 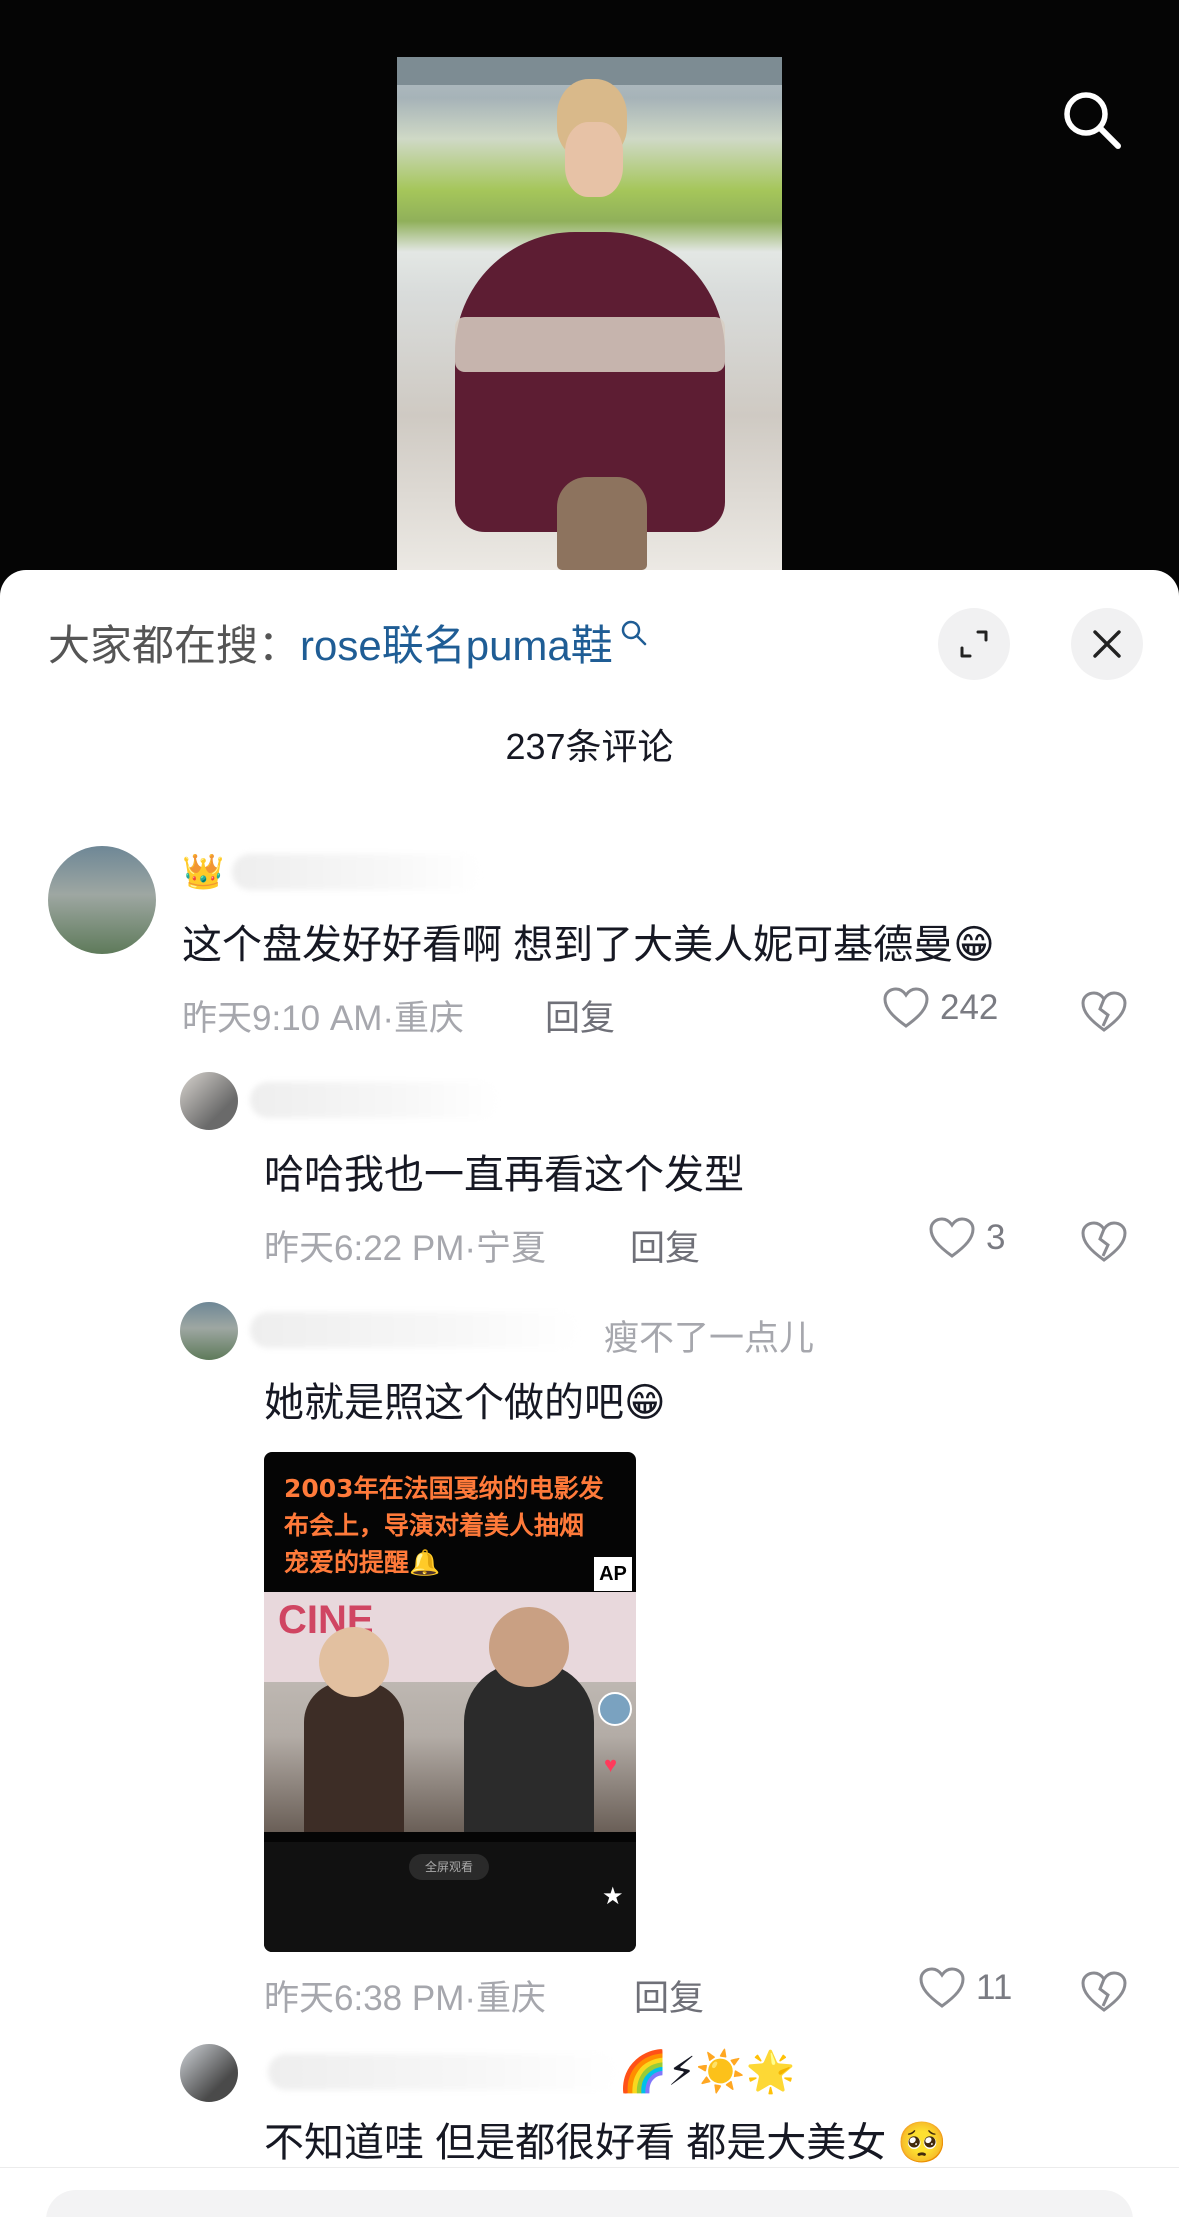 What do you see at coordinates (590, 344) in the screenshot?
I see `video-person-stripe` at bounding box center [590, 344].